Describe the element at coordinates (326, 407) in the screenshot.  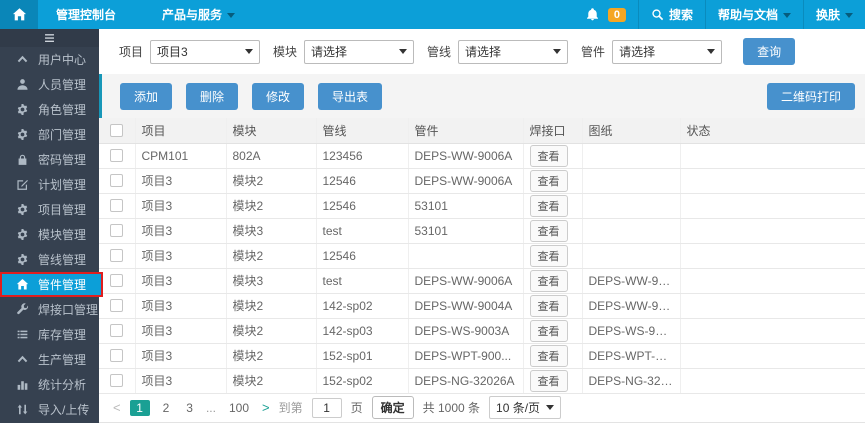
I see `goto-page-input` at that location.